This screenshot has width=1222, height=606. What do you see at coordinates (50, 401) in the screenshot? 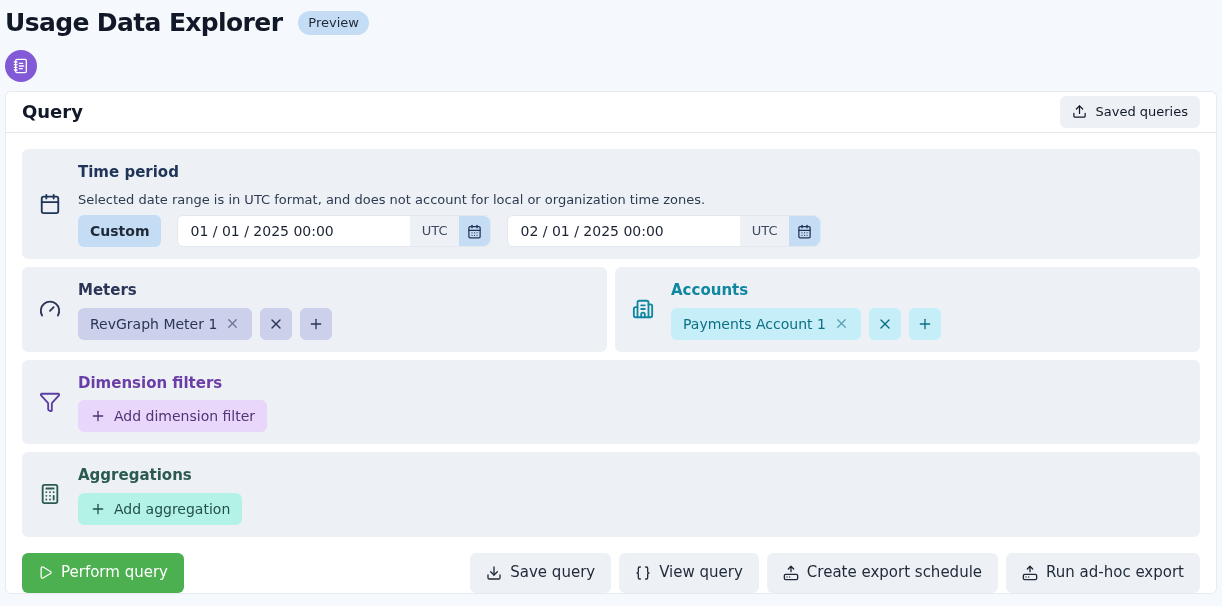
I see `filter-icon` at bounding box center [50, 401].